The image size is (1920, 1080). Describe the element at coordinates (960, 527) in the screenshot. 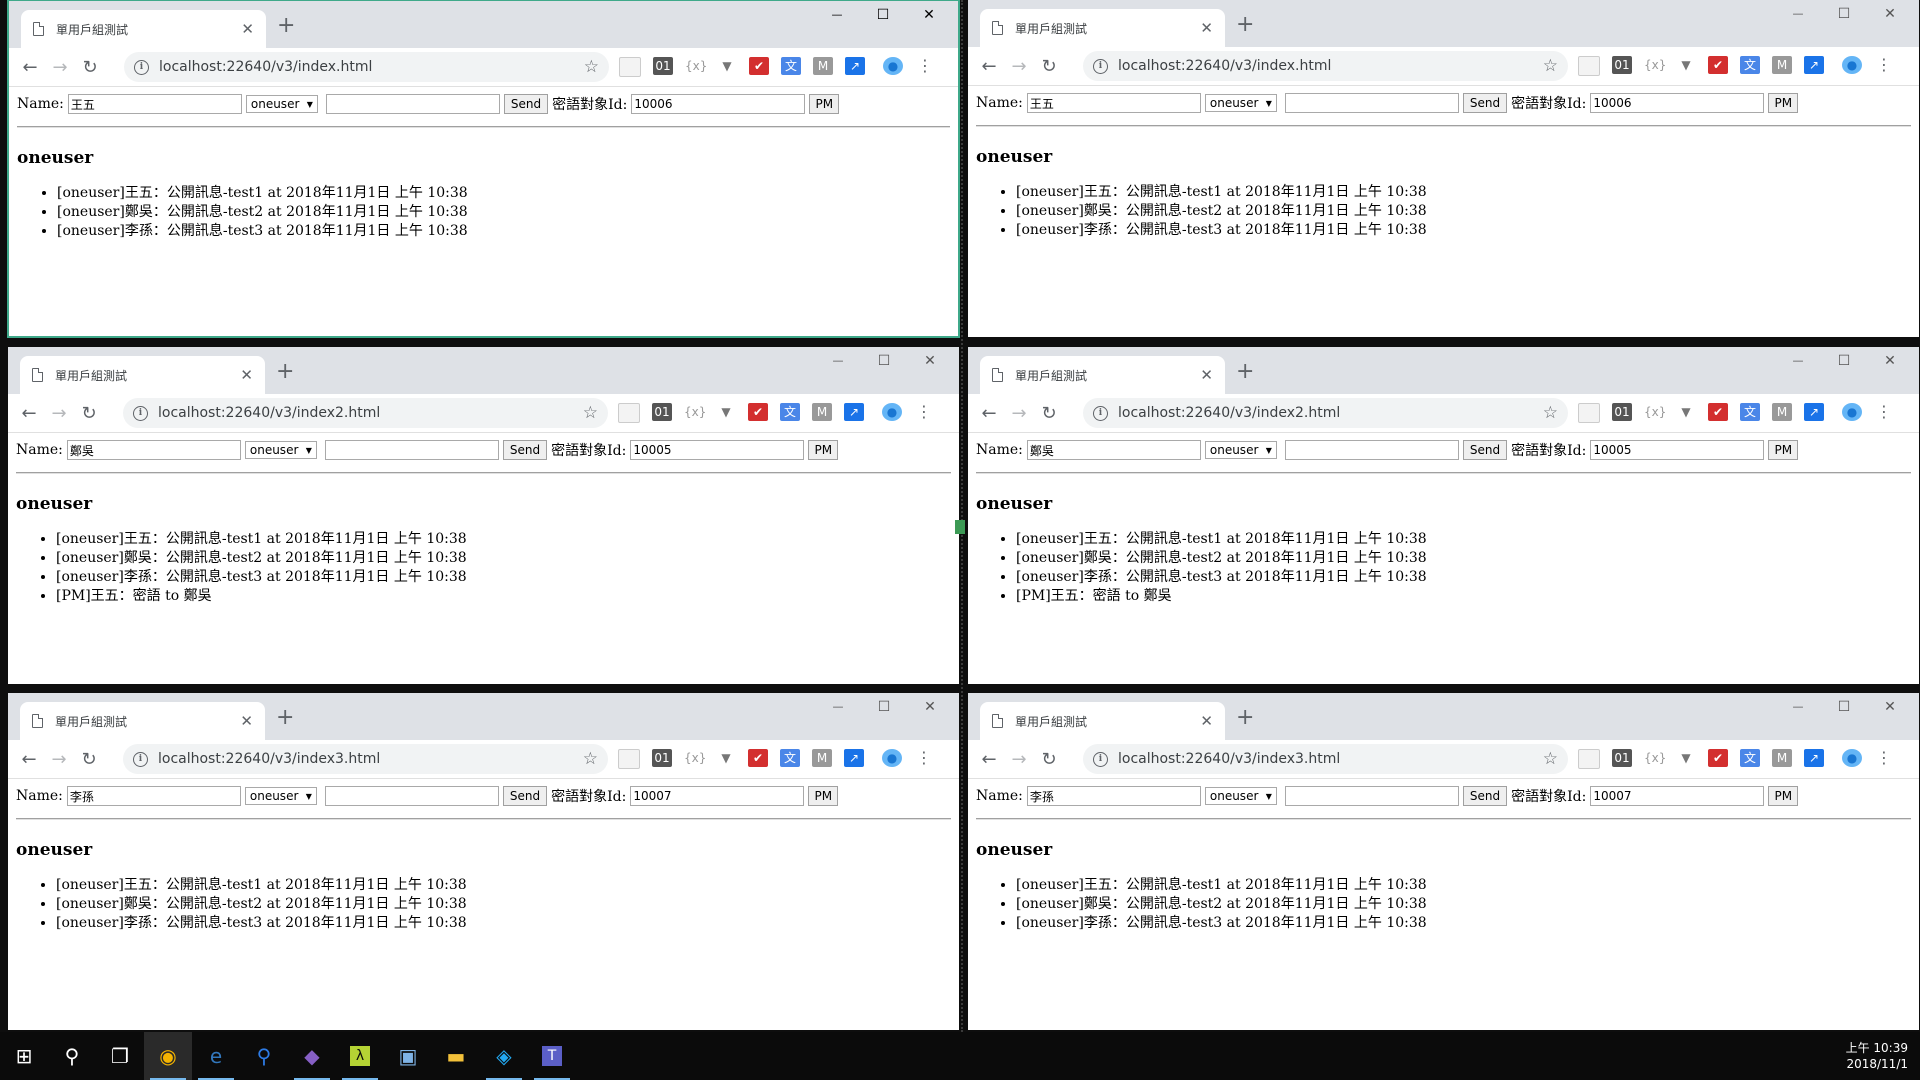

I see `snap-divider-grip` at that location.